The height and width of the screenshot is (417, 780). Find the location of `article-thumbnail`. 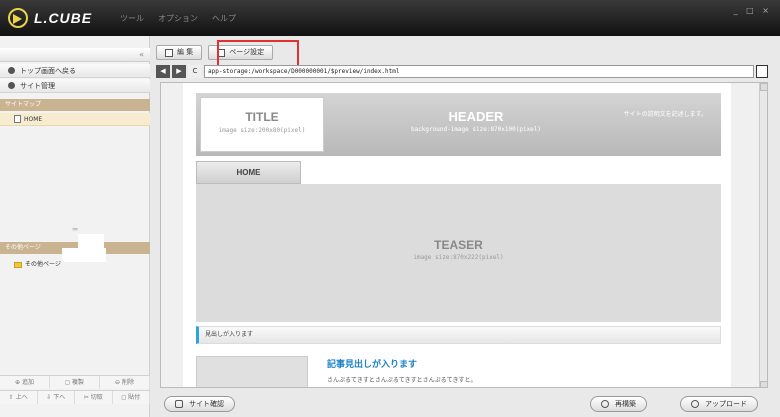

article-thumbnail is located at coordinates (252, 371).